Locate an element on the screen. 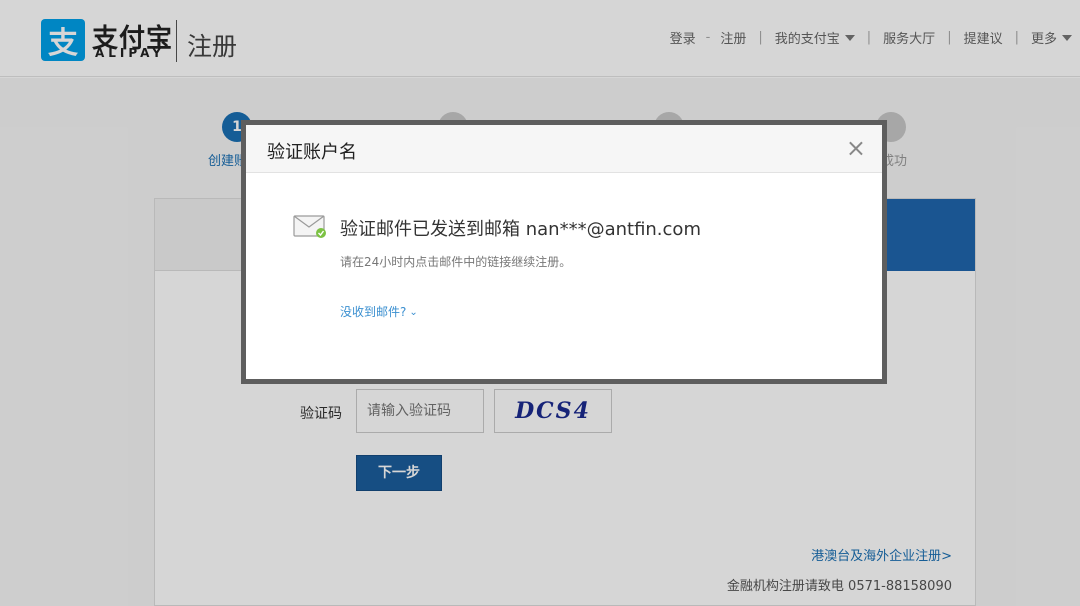 Image resolution: width=1080 pixels, height=606 pixels. modal-title: 验证账户名 is located at coordinates (312, 152).